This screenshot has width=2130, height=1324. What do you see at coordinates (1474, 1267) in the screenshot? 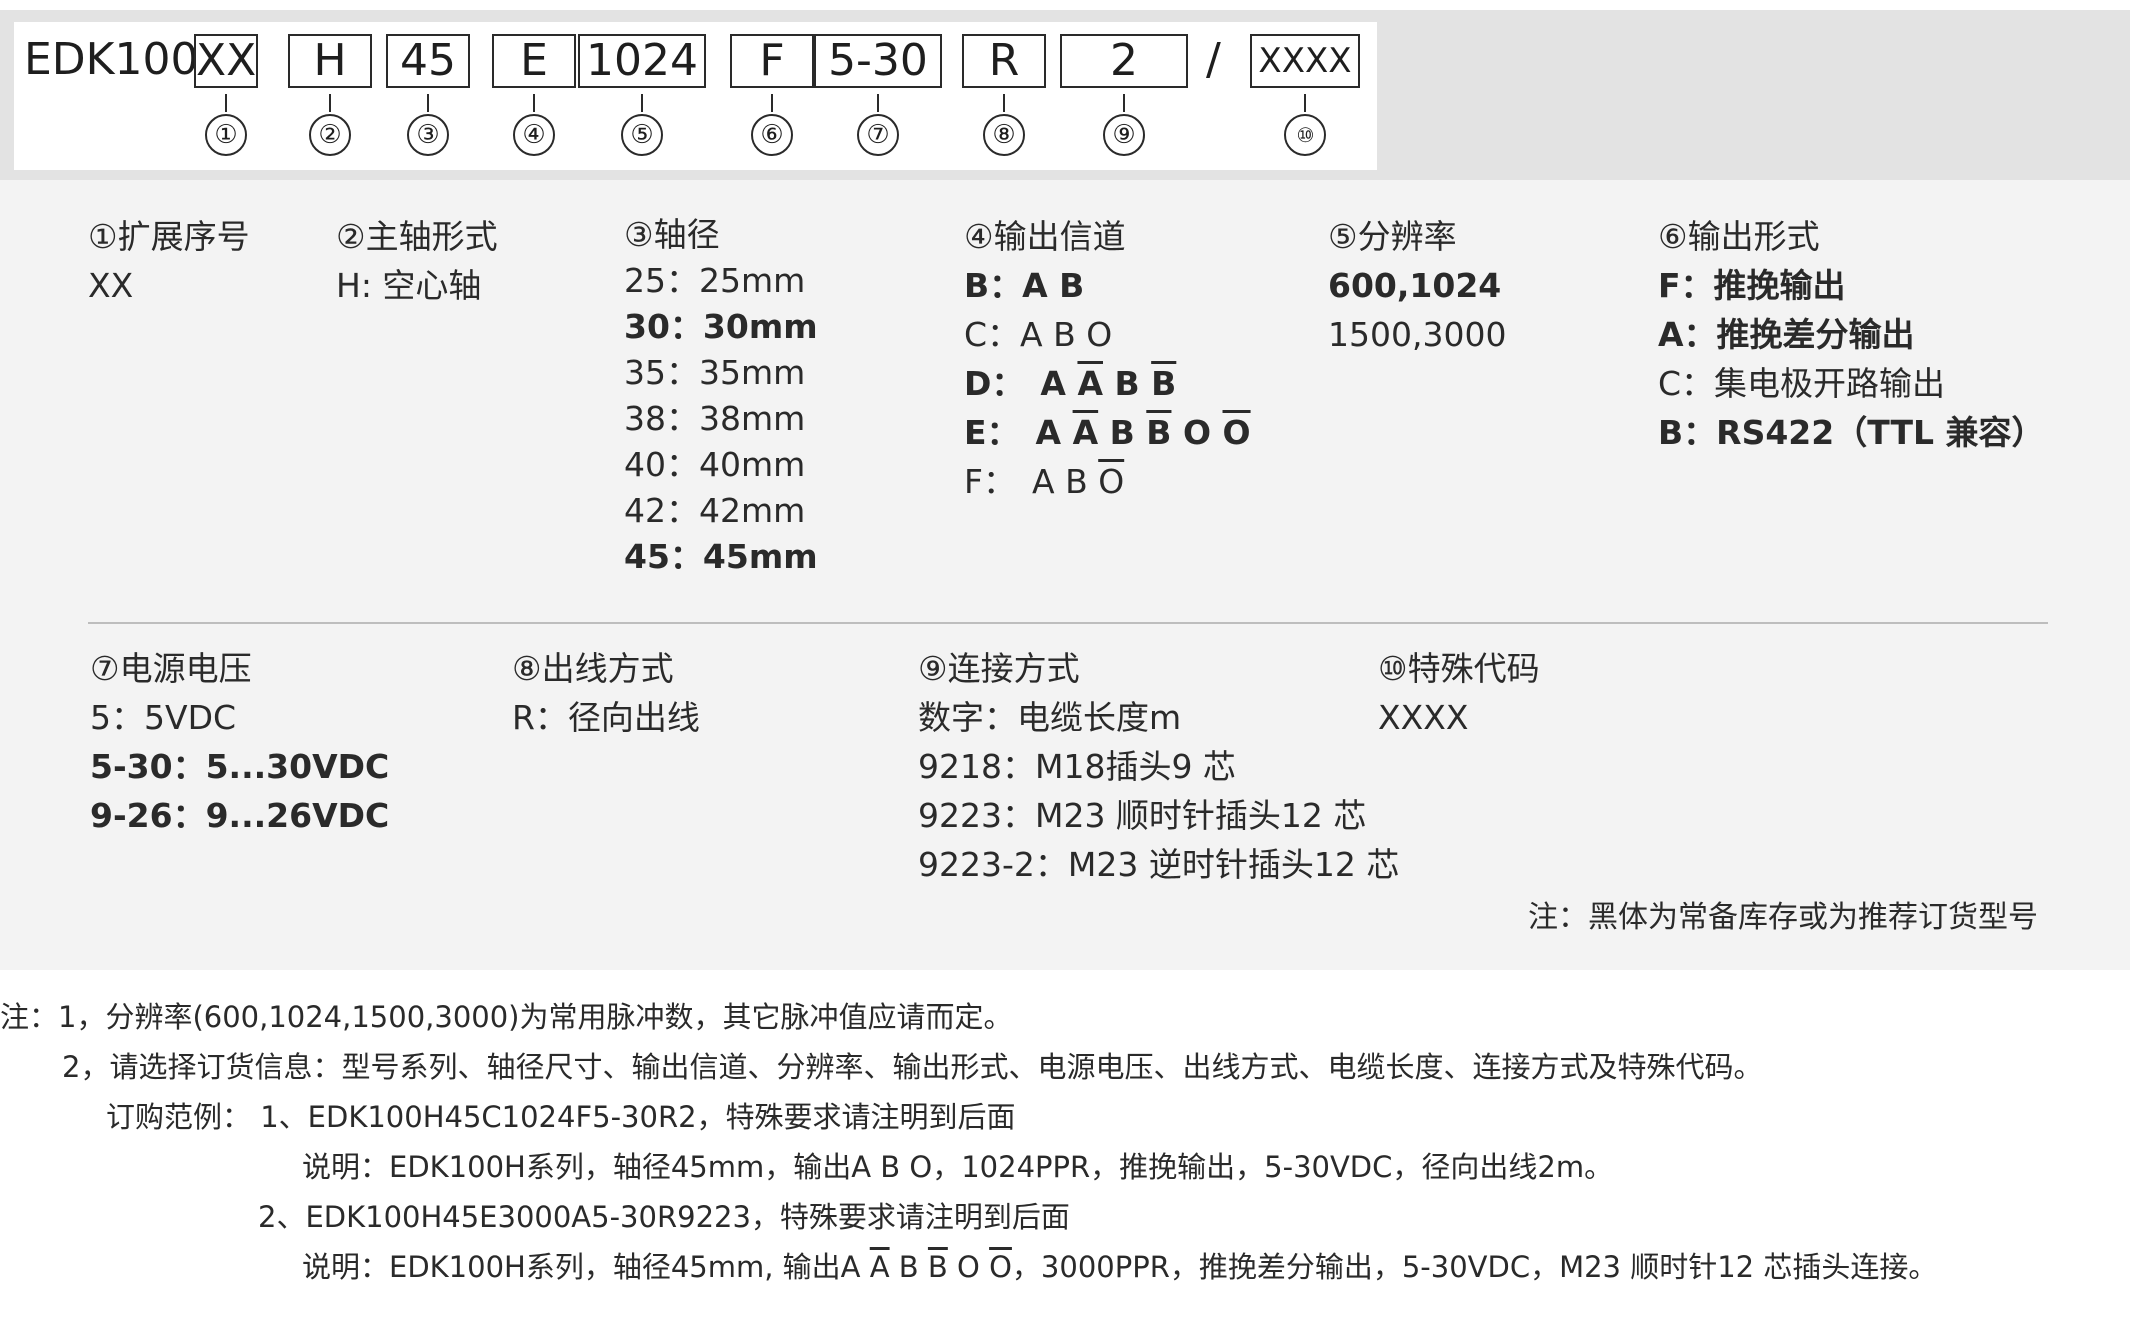
I see `note-text: ，3000PPR，推挽差分输出，5-30VDC，M23 顺时针12 芯插头连接。` at bounding box center [1474, 1267].